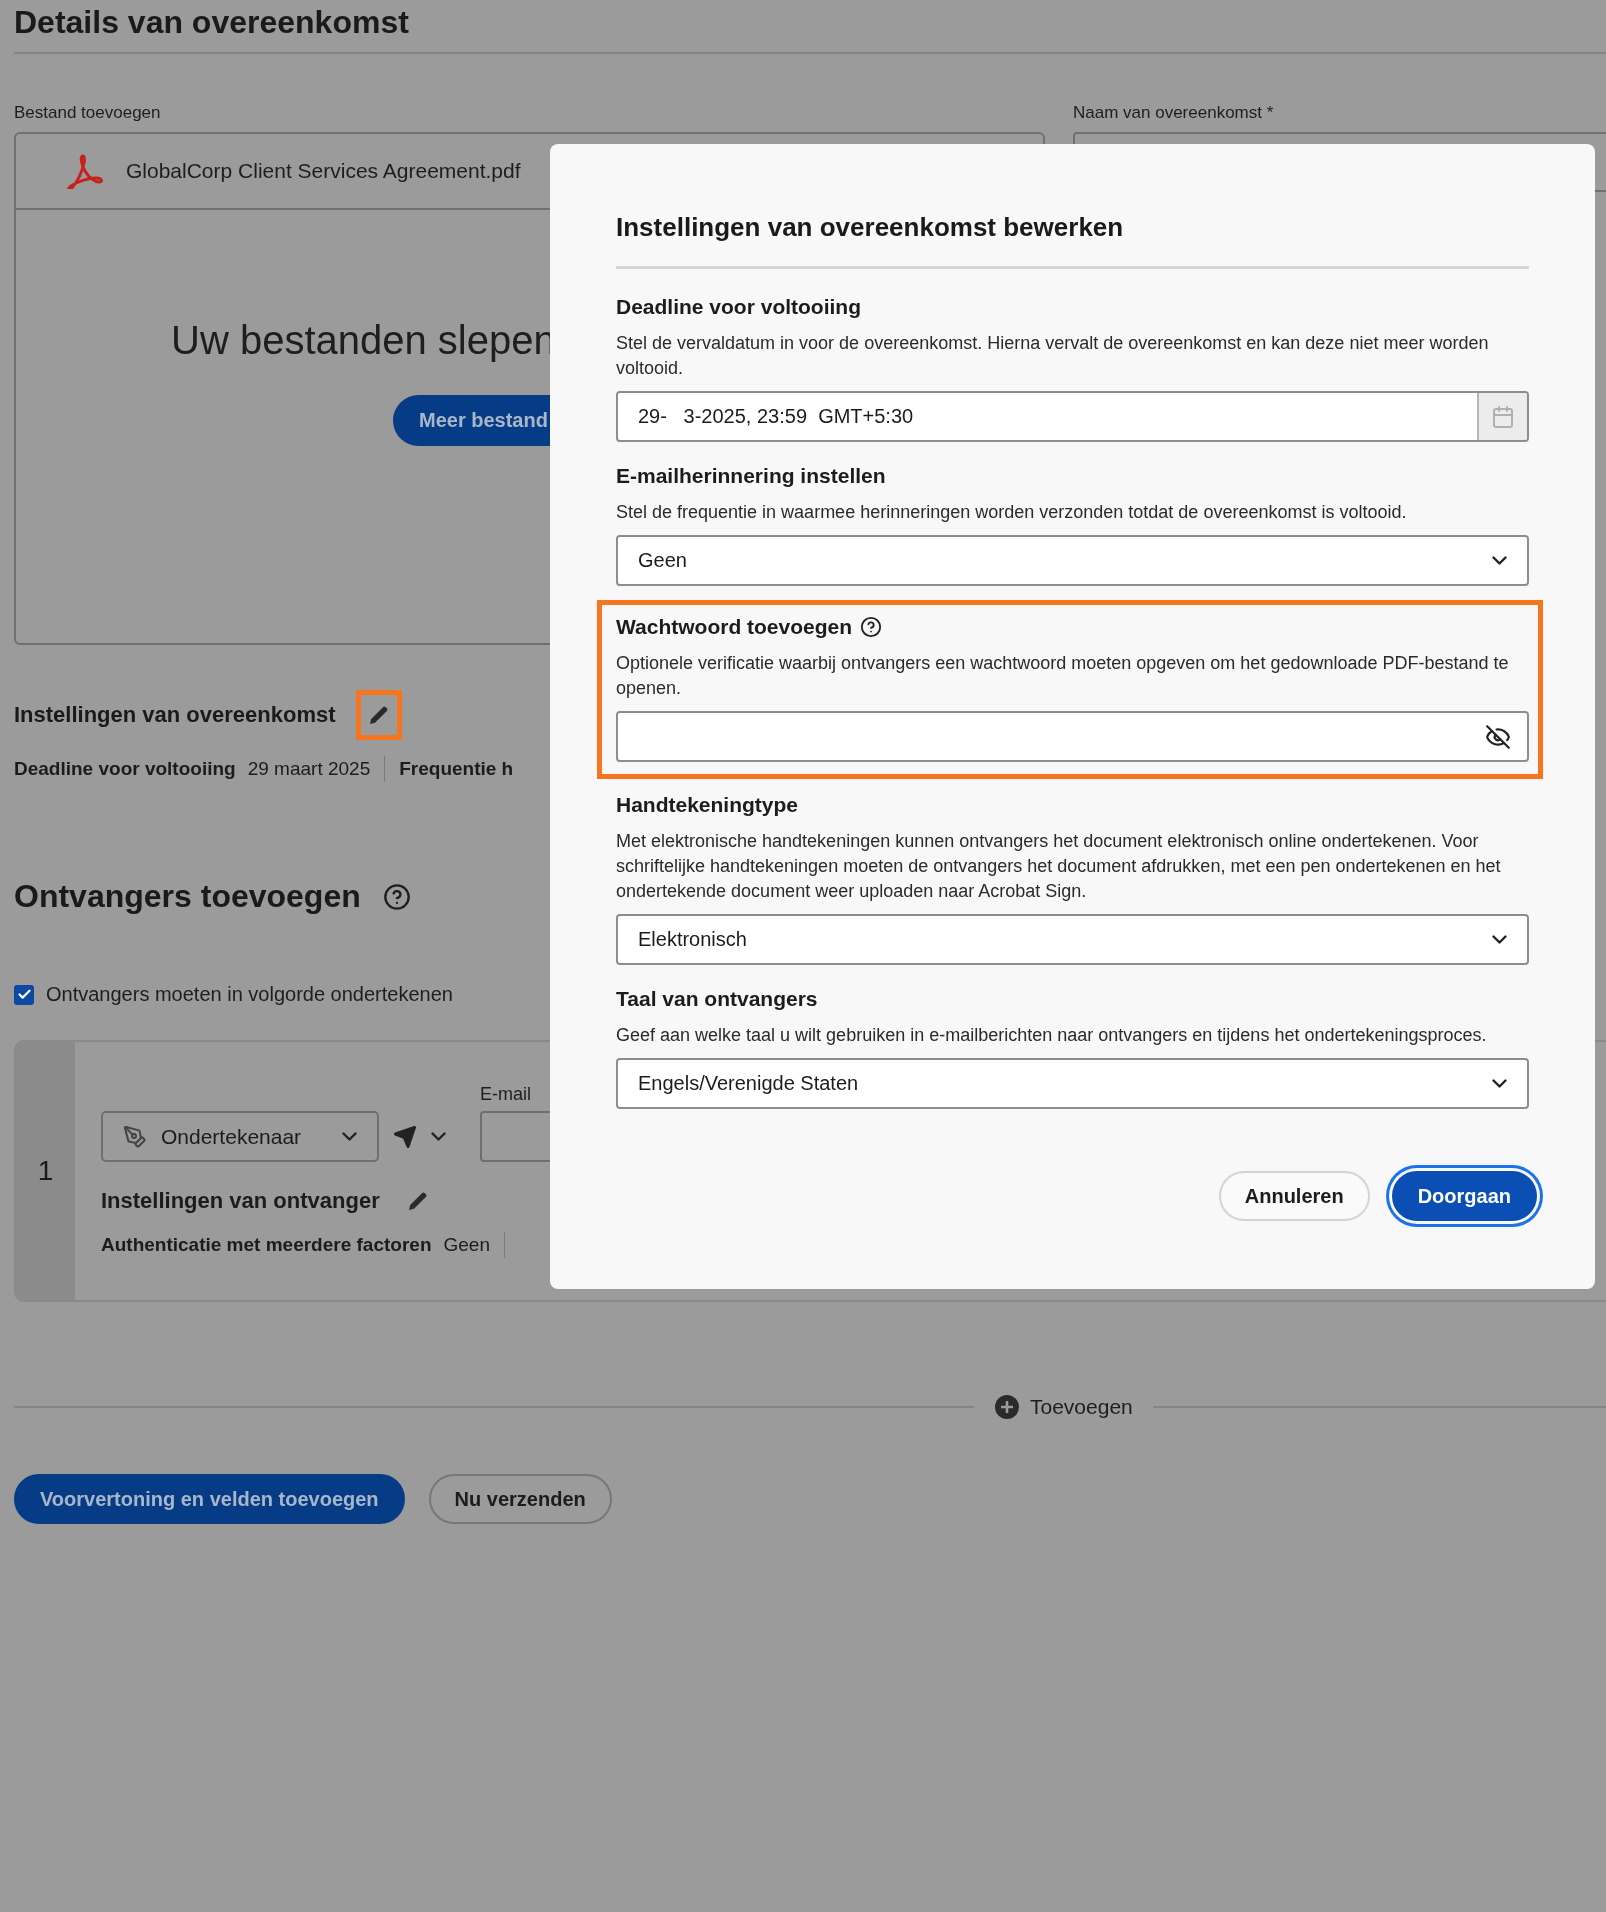  Describe the element at coordinates (45, 1171) in the screenshot. I see `recipient-number: 1` at that location.